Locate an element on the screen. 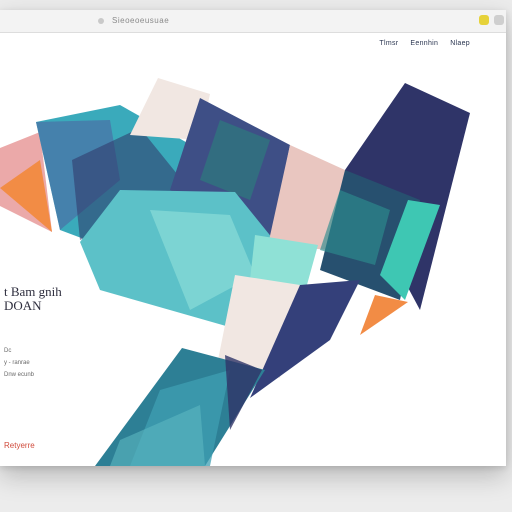  nav-link-3: Nlaep is located at coordinates (460, 43).